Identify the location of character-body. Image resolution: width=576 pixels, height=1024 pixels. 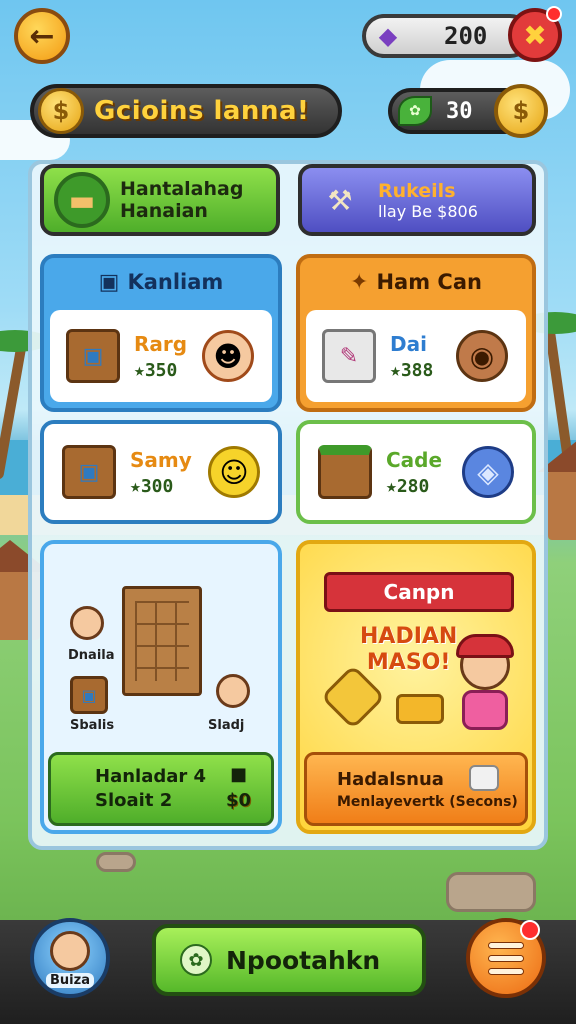
(485, 710).